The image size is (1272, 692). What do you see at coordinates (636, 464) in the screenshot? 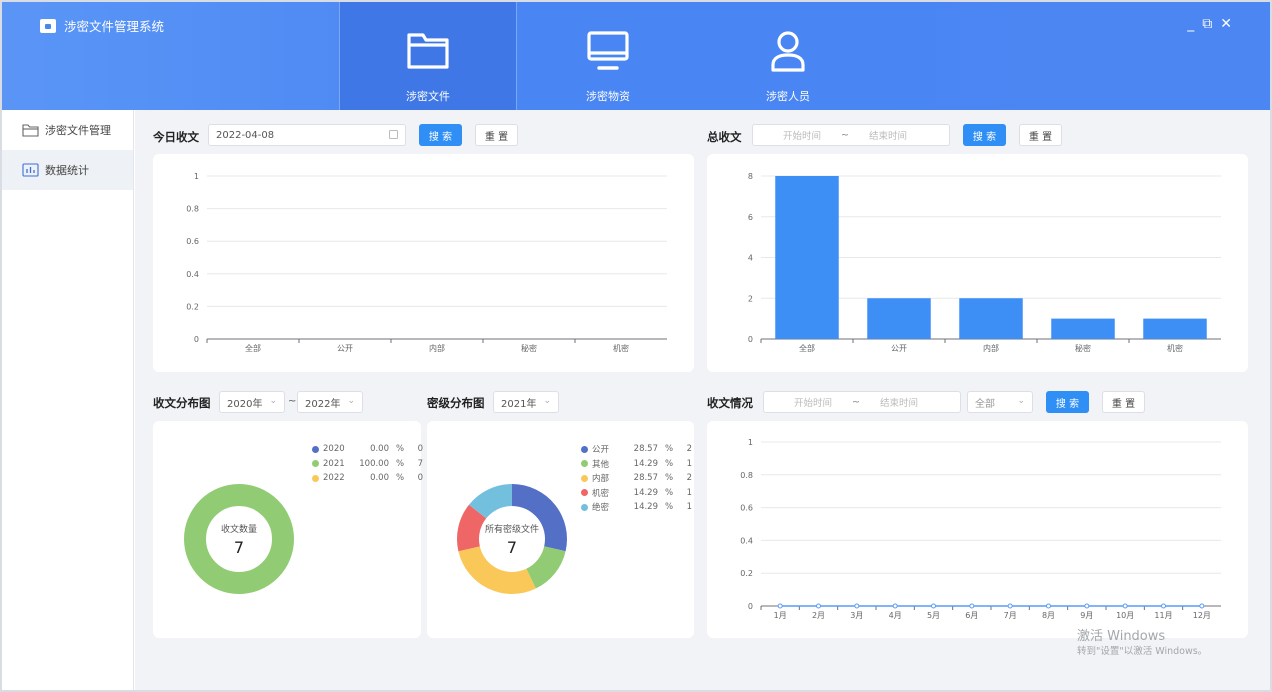
I see `legend-item: 其他 14.29% 1` at bounding box center [636, 464].